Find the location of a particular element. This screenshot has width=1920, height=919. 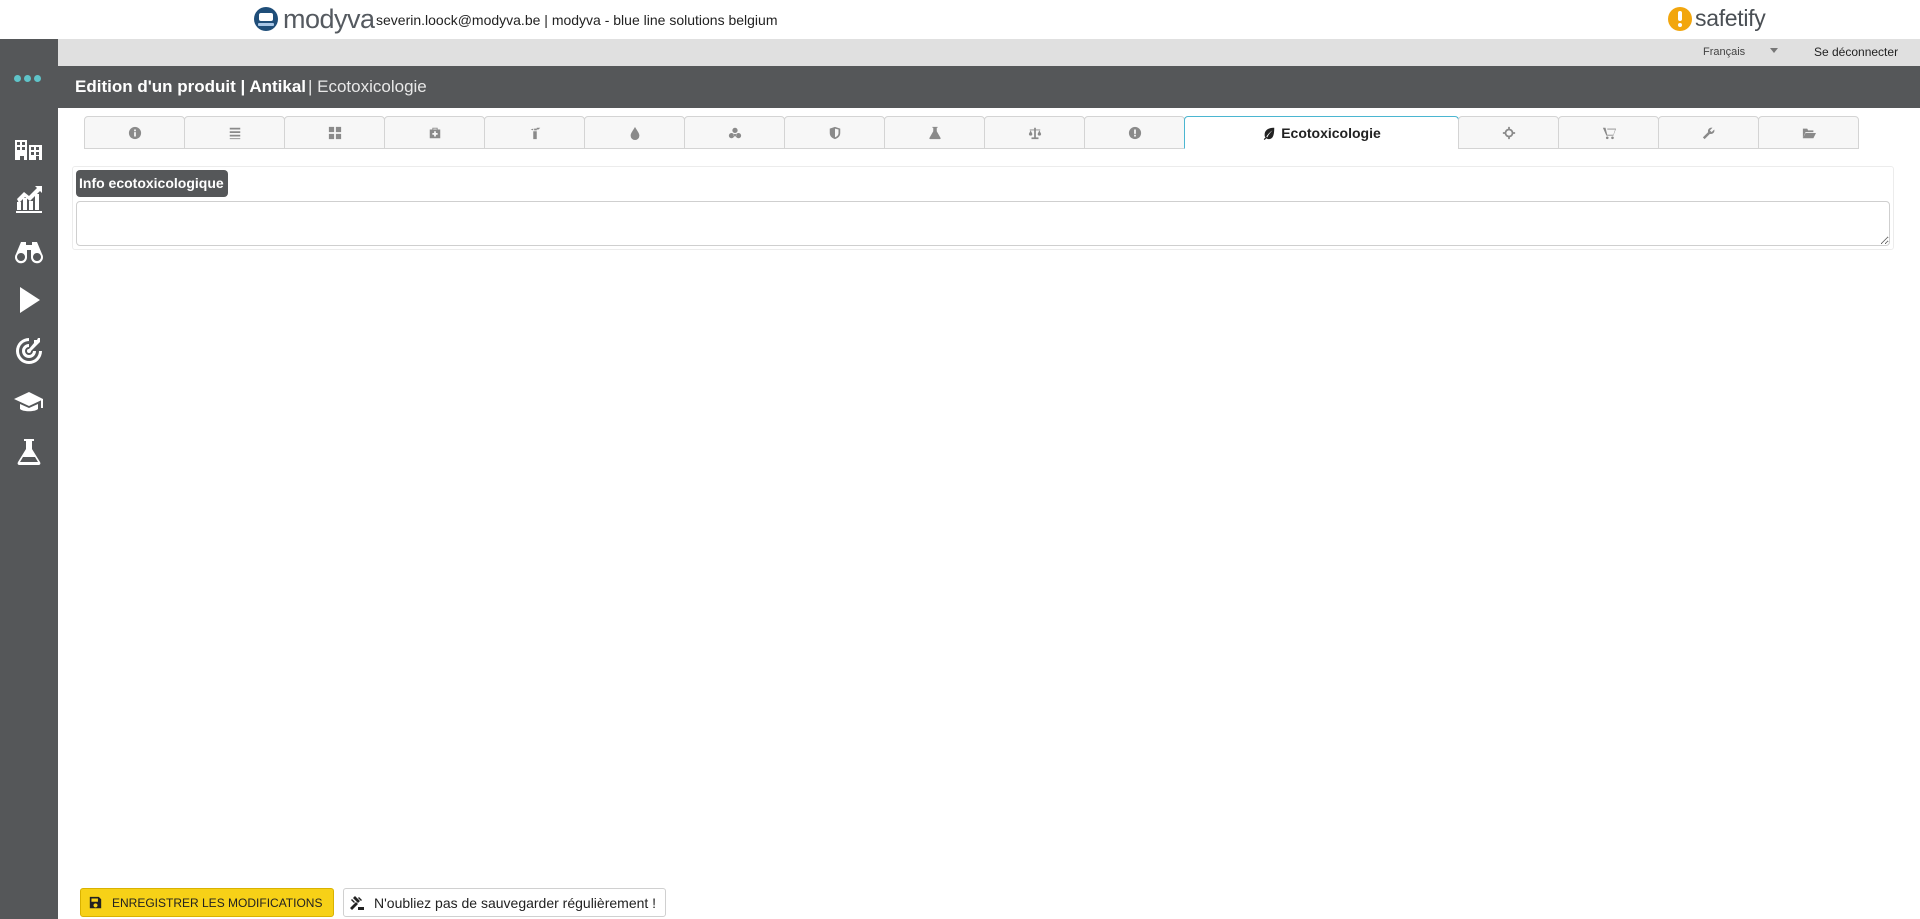

tab-label: Ecotoxicologie is located at coordinates (1331, 132).